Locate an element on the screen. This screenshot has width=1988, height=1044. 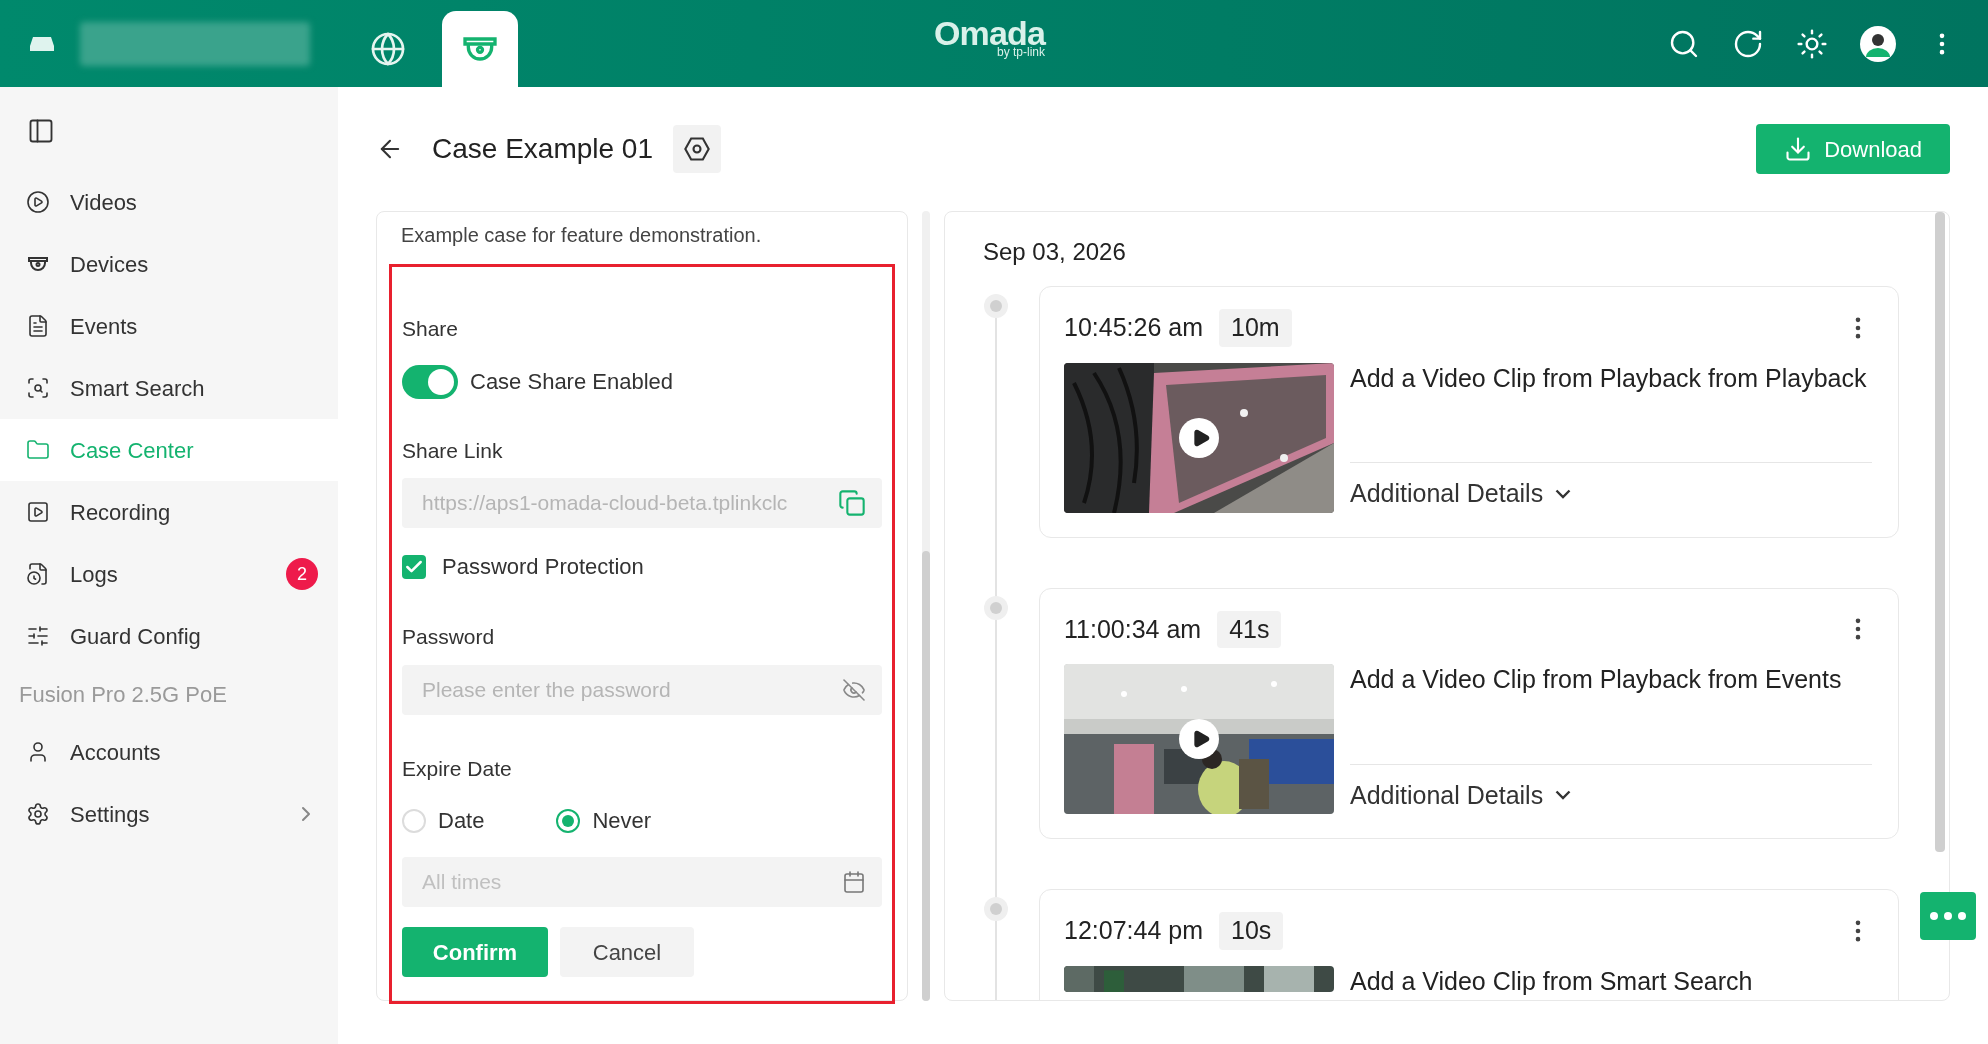
duration-tag: 10s is located at coordinates (1251, 931).